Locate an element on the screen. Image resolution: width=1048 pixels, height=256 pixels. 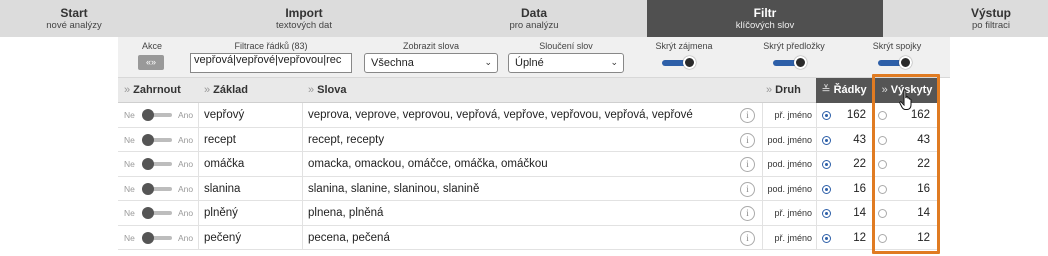
step-filtr: Filtr klíčových slov is located at coordinates (765, 18).